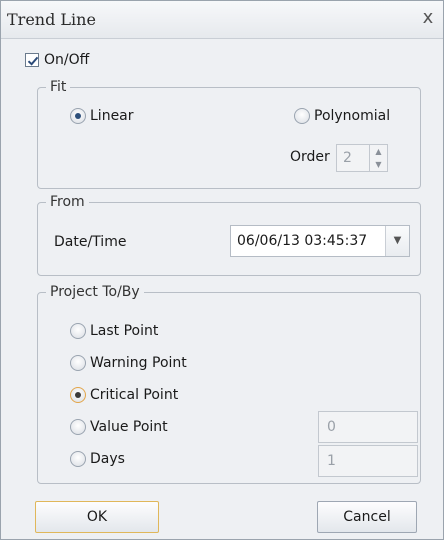 The image size is (444, 540). Describe the element at coordinates (367, 517) in the screenshot. I see `cancel-button: Cancel` at that location.